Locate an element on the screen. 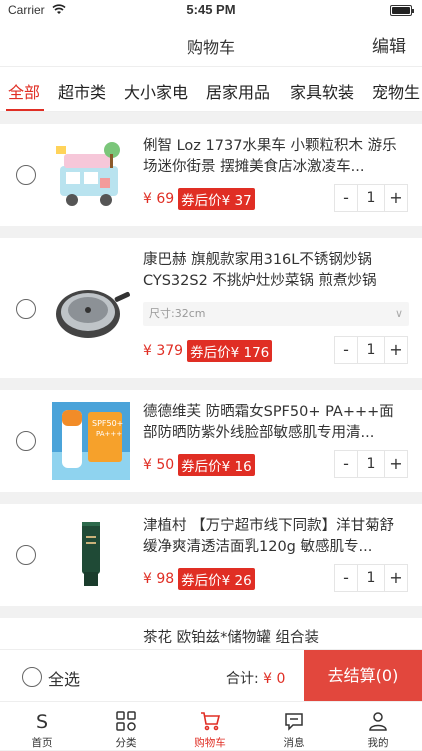 This screenshot has height=751, width=422. grid-icon is located at coordinates (126, 721).